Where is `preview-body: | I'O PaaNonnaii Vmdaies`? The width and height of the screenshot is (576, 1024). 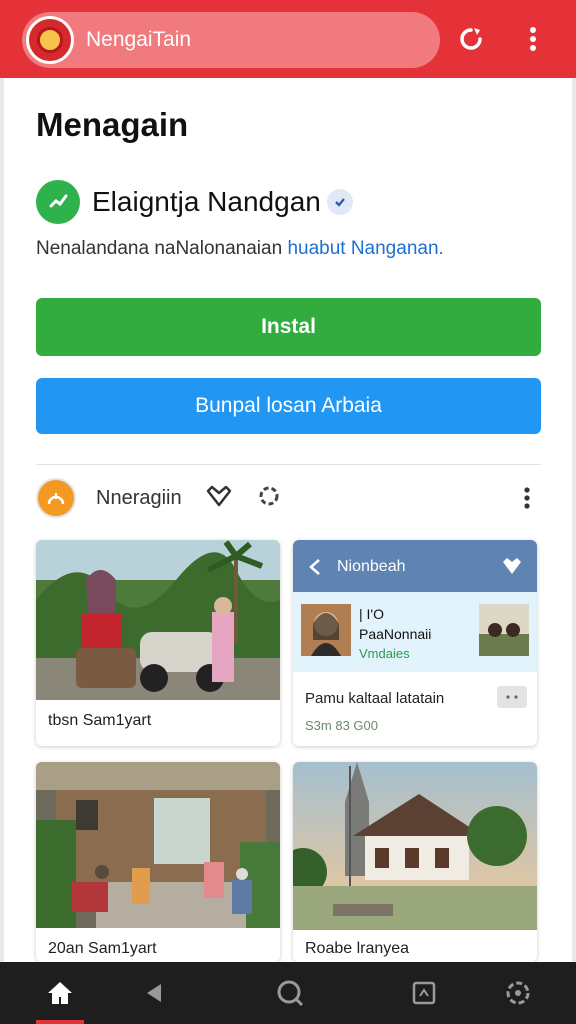 preview-body: | I'O PaaNonnaii Vmdaies is located at coordinates (415, 632).